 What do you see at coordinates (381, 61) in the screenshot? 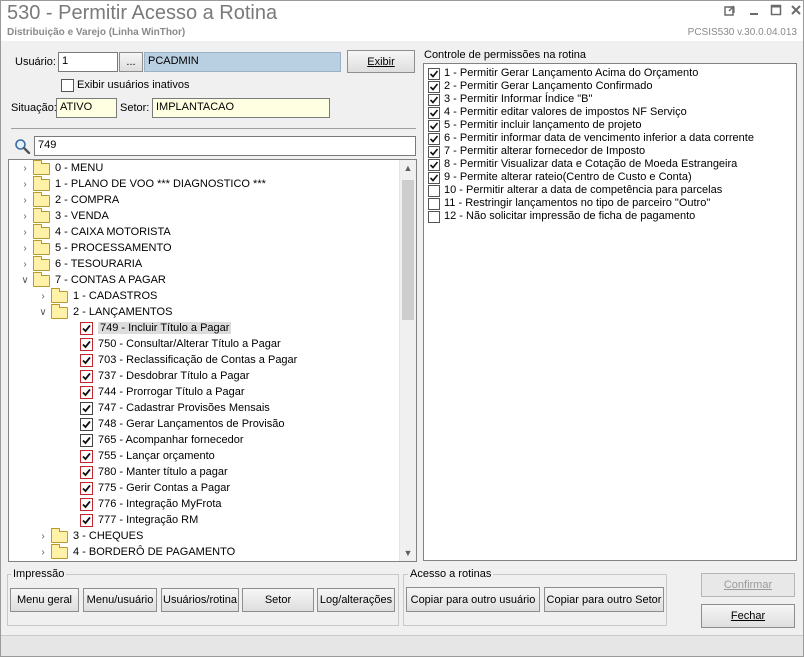
I see `exibir-button: Exibir` at bounding box center [381, 61].